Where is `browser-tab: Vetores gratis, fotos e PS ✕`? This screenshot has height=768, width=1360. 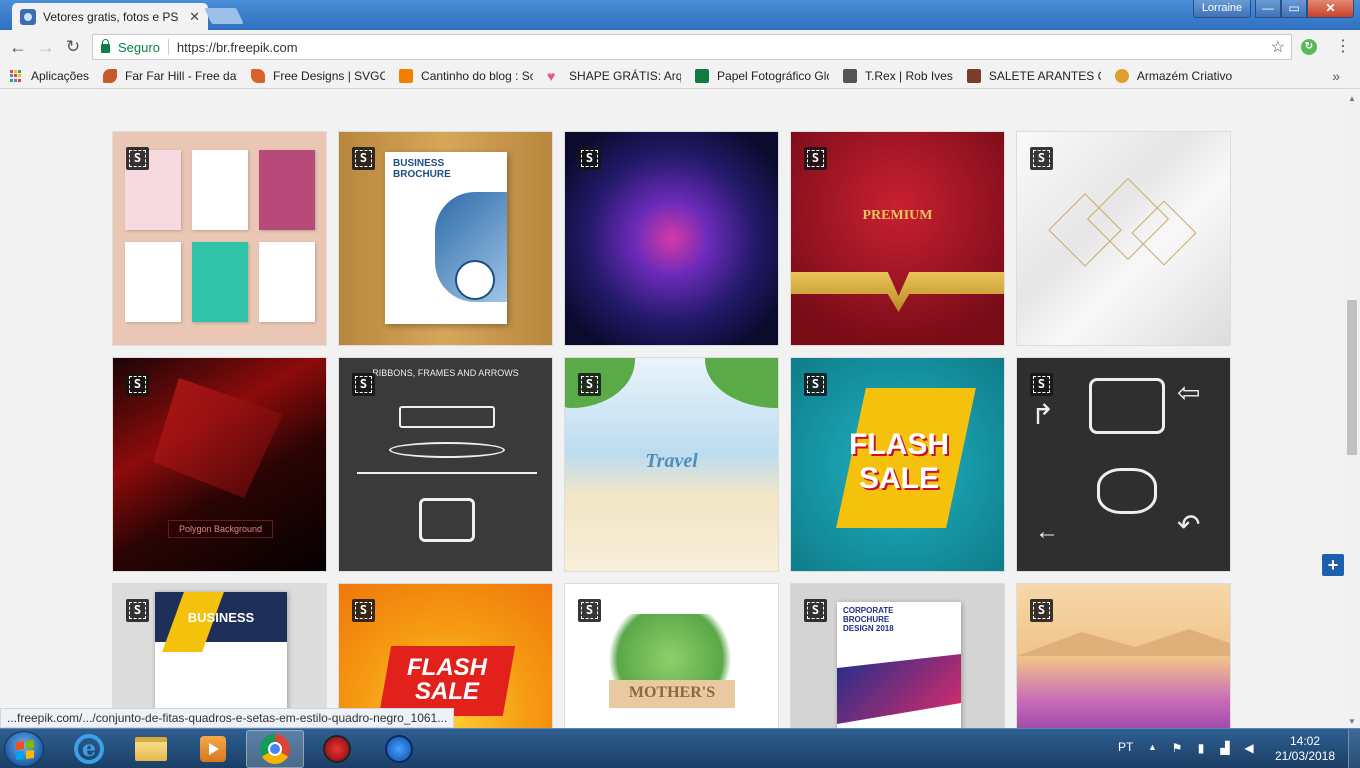 browser-tab: Vetores gratis, fotos e PS ✕ is located at coordinates (110, 16).